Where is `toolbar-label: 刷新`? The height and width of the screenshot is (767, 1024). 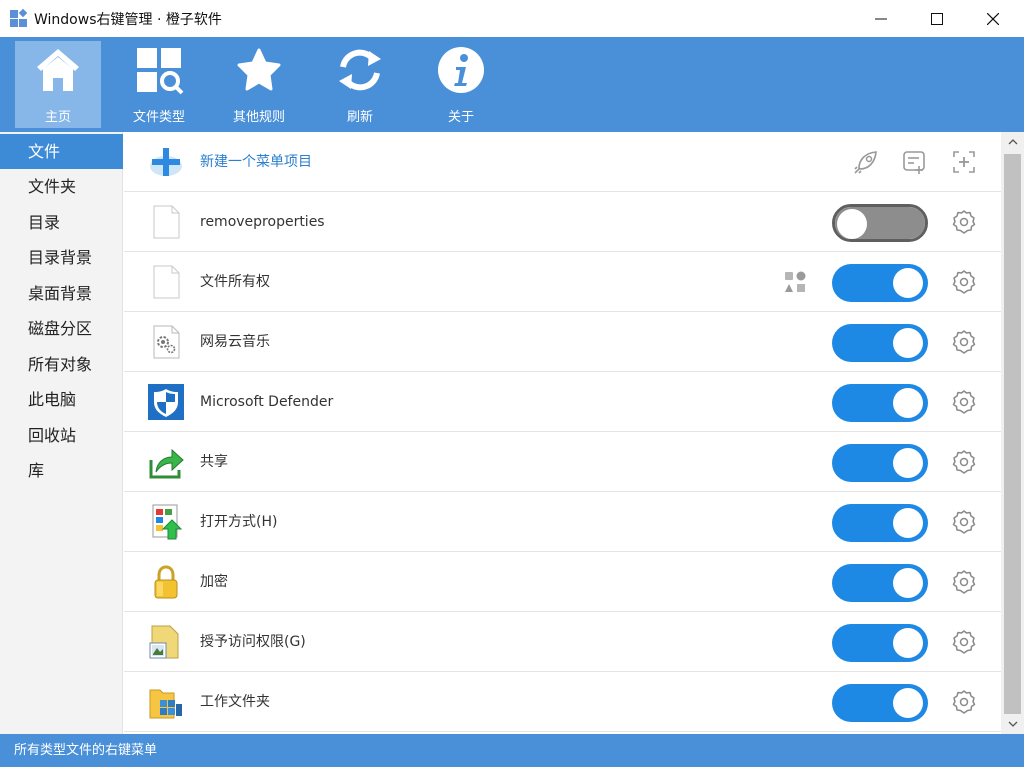
toolbar-label: 刷新 is located at coordinates (359, 117).